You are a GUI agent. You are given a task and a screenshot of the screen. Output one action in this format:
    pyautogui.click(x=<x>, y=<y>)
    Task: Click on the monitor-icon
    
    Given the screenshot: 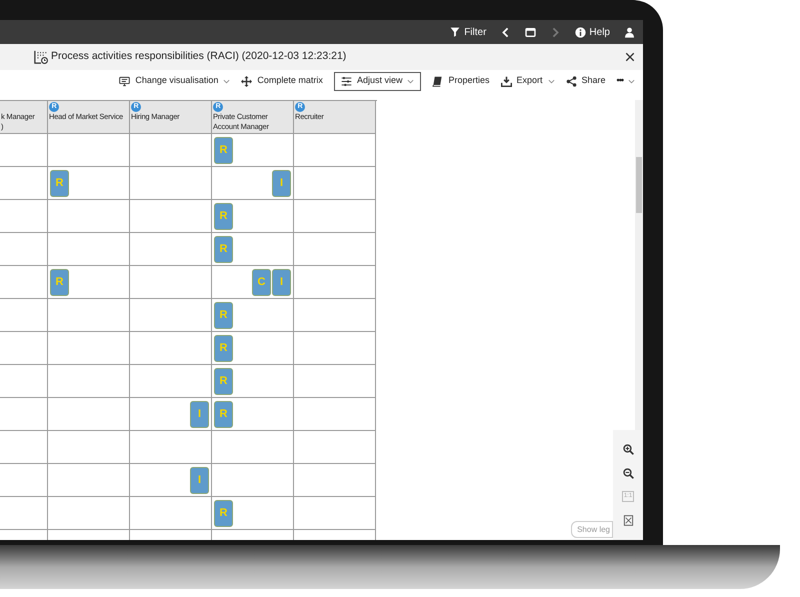 What is the action you would take?
    pyautogui.click(x=124, y=81)
    